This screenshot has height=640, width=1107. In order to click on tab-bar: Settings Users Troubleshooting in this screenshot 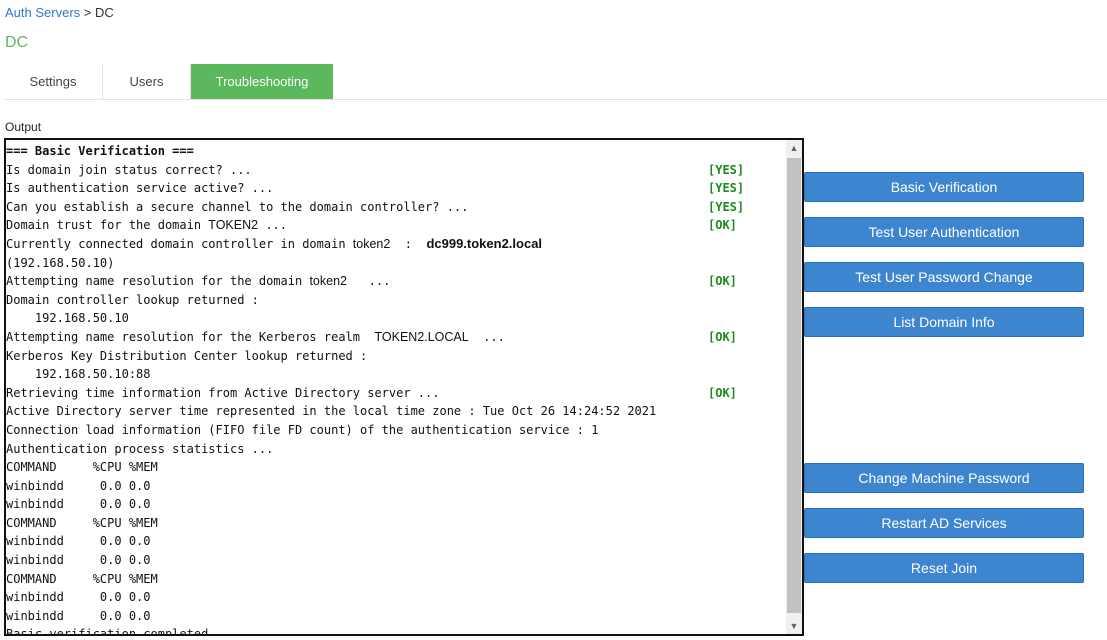, I will do `click(168, 81)`.